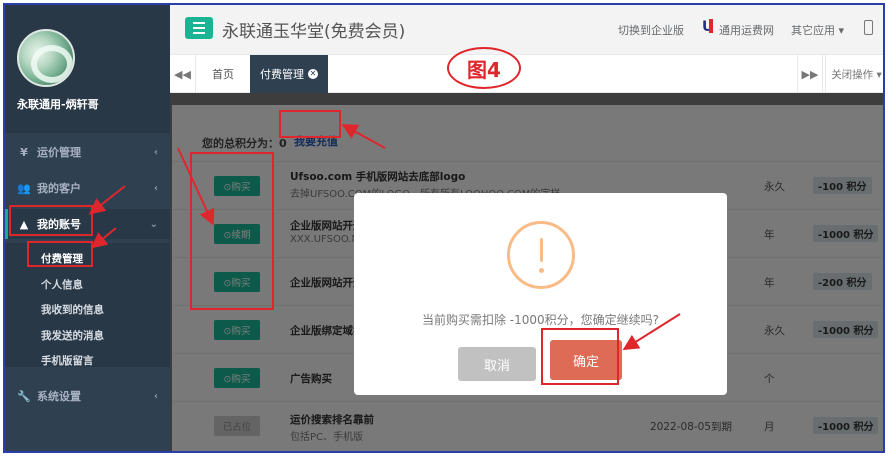 This screenshot has width=888, height=456. Describe the element at coordinates (223, 74) in the screenshot. I see `tab-home: 首页` at that location.